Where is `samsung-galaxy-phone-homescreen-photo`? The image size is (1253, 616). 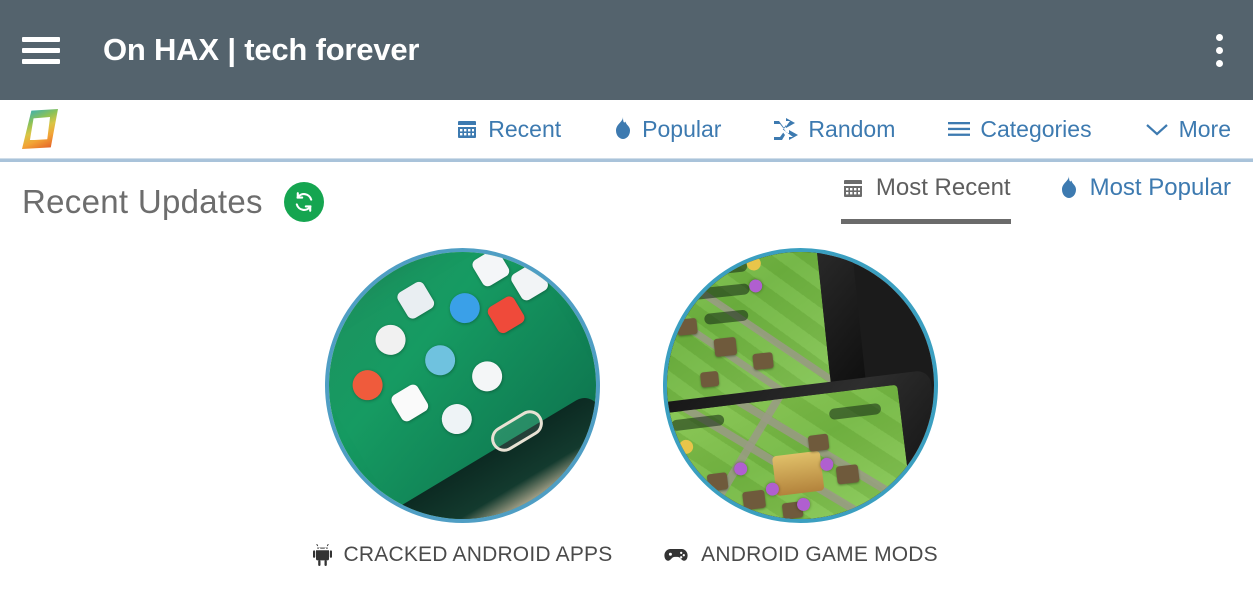
samsung-galaxy-phone-homescreen-photo is located at coordinates (462, 385).